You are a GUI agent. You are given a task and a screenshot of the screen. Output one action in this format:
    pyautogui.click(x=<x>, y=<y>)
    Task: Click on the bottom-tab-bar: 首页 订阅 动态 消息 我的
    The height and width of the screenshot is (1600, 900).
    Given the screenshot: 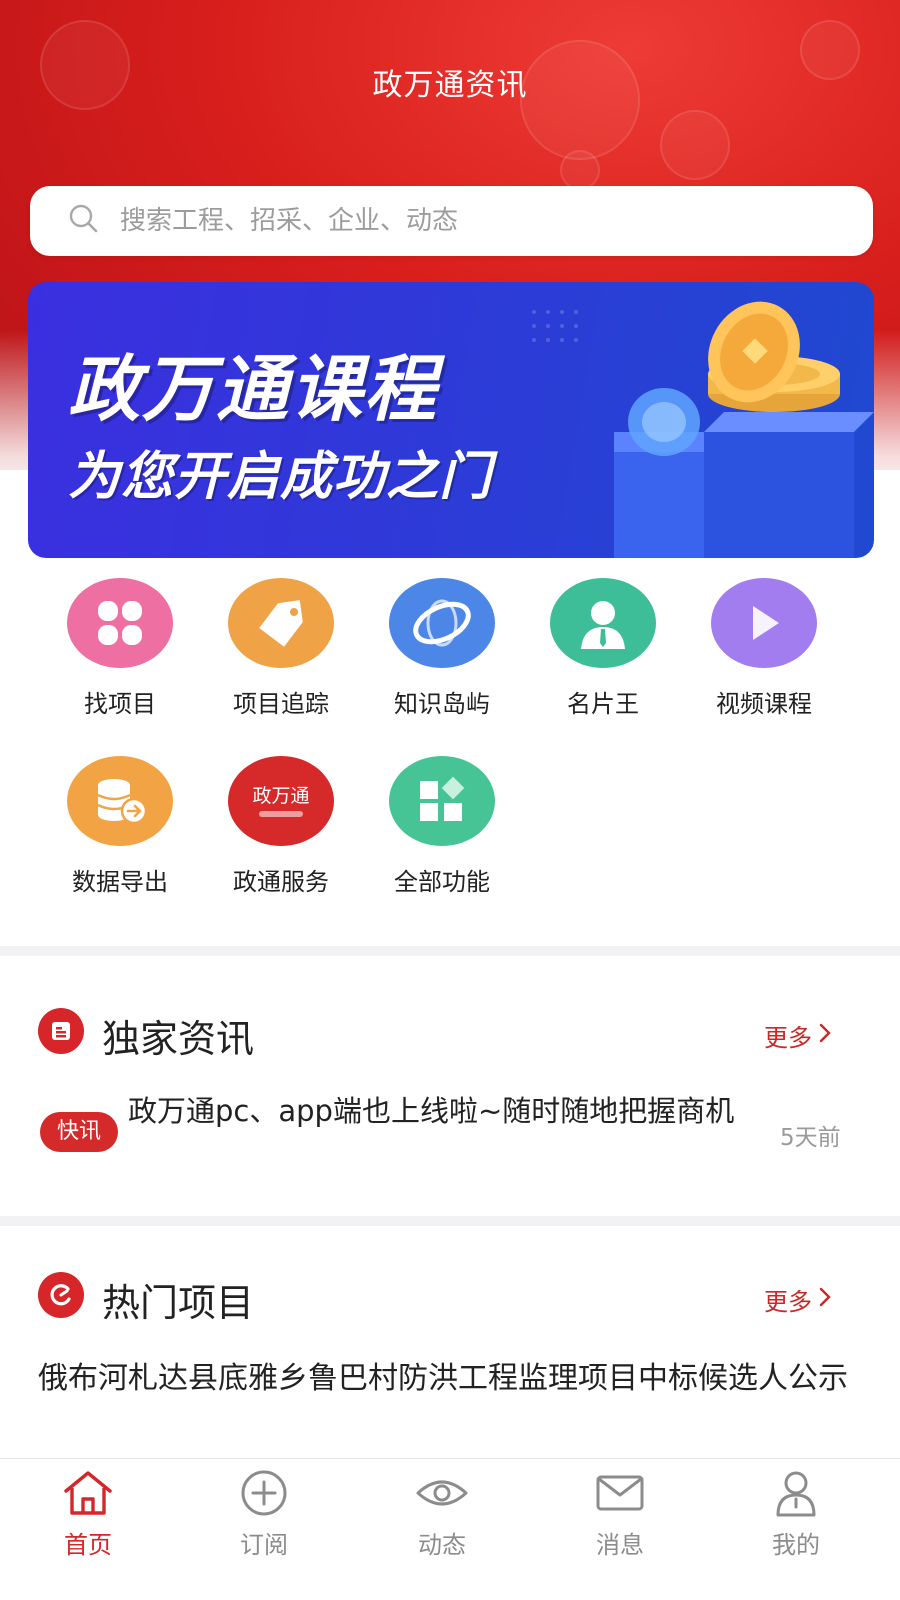 What is the action you would take?
    pyautogui.click(x=450, y=1529)
    